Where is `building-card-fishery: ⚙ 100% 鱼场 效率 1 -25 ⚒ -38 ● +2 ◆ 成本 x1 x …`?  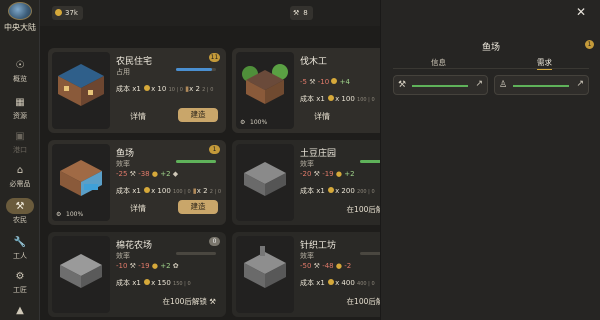 building-card-fishery: ⚙ 100% 鱼场 效率 1 -25 ⚒ -38 ● +2 ◆ 成本 x1 x … is located at coordinates (137, 182).